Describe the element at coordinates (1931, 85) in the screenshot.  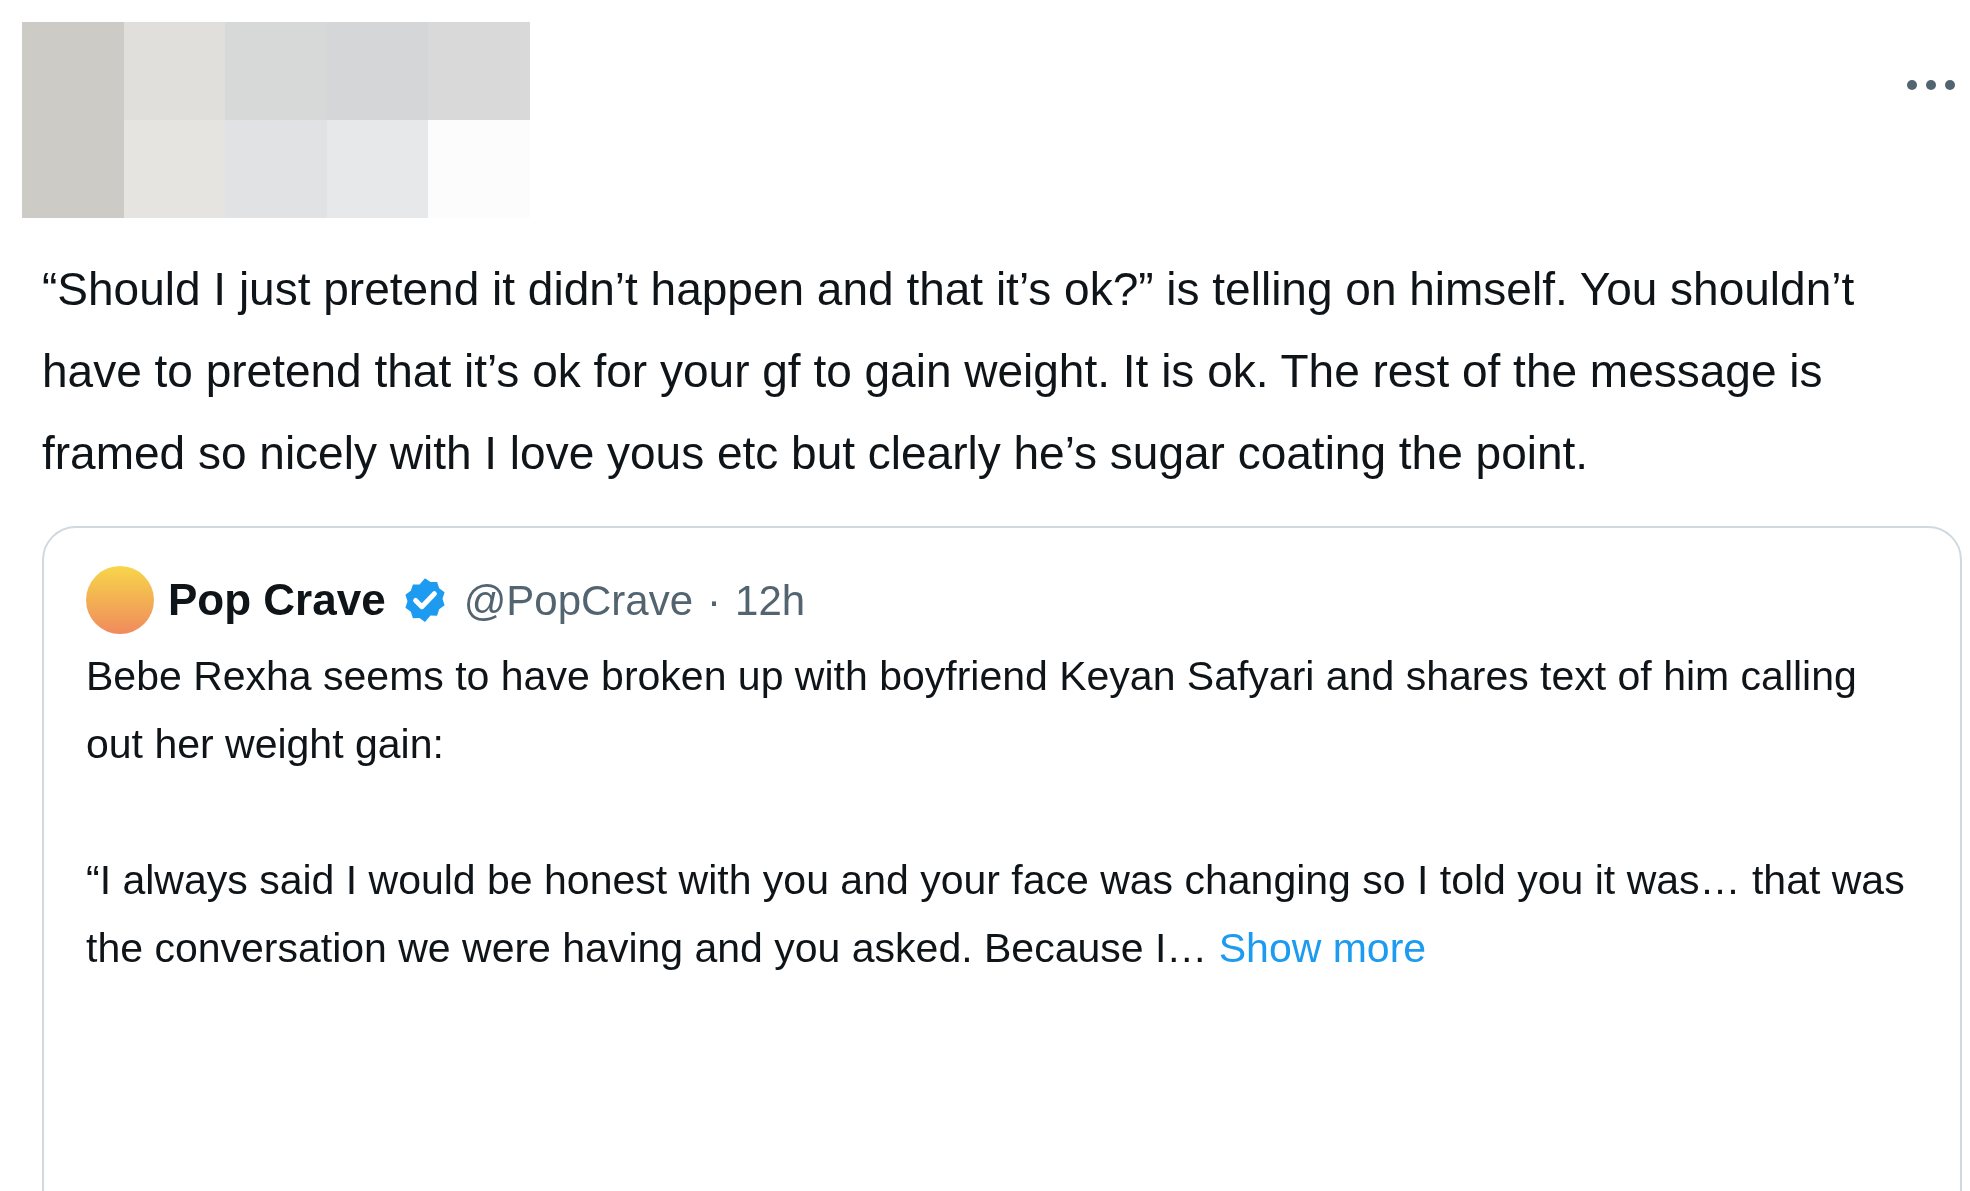
I see `more-icon` at that location.